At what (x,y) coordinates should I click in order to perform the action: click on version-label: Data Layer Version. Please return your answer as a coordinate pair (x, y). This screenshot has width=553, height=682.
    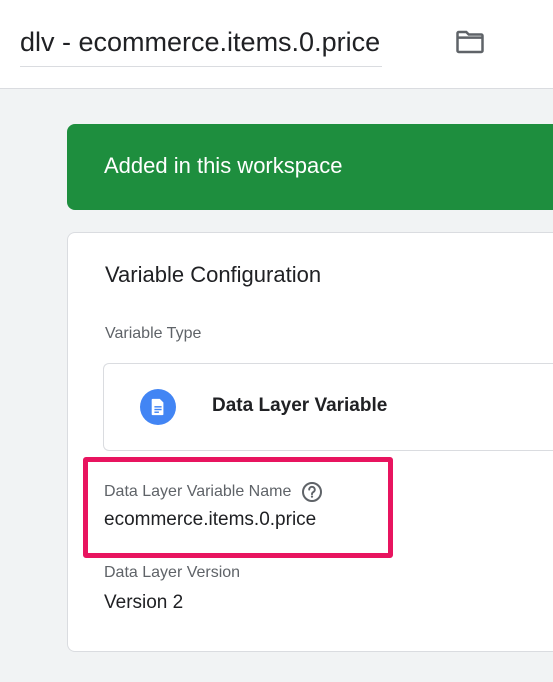
    Looking at the image, I should click on (172, 572).